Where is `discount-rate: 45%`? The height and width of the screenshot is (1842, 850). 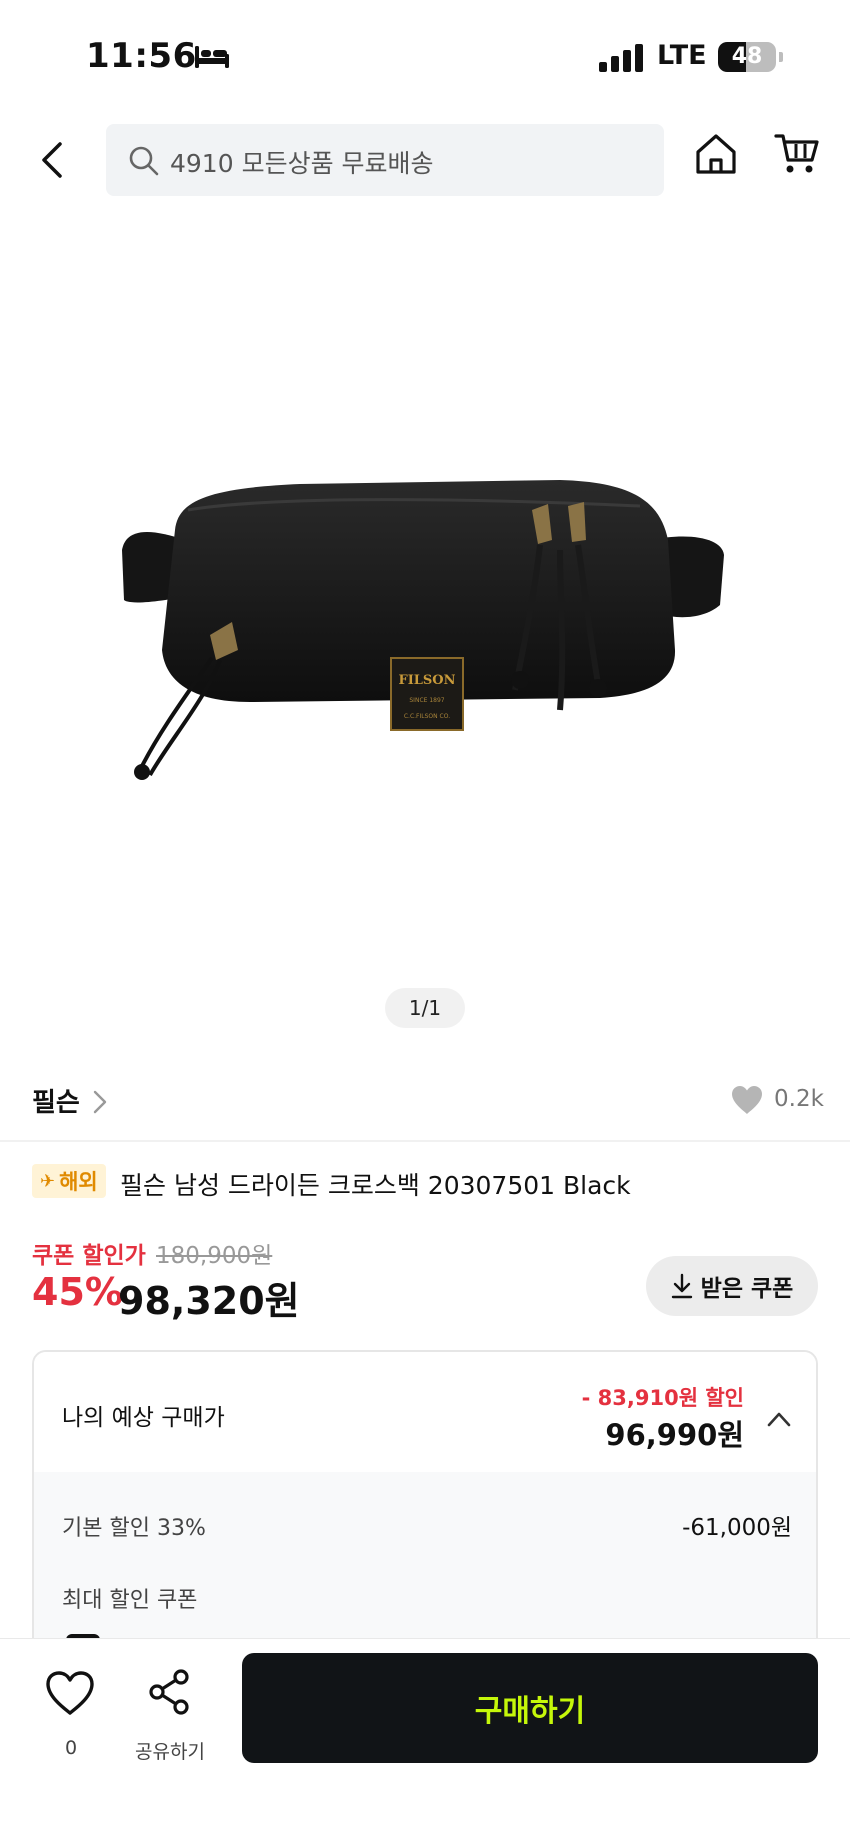 discount-rate: 45% is located at coordinates (77, 1292).